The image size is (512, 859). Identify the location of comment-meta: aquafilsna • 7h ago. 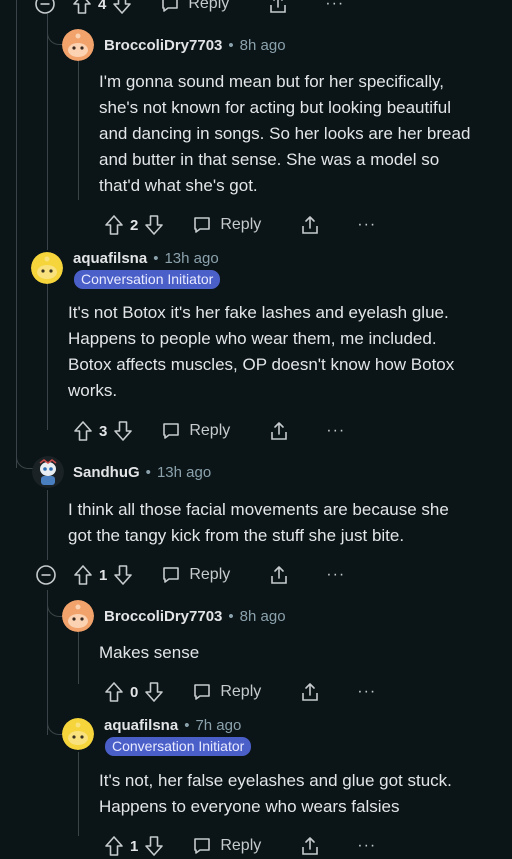
(173, 725).